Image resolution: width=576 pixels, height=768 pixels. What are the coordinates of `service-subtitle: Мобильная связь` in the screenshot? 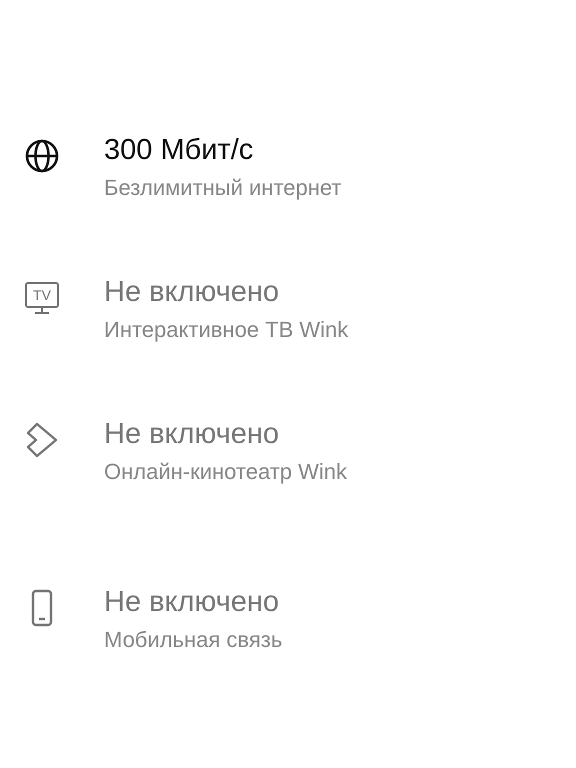 It's located at (193, 640).